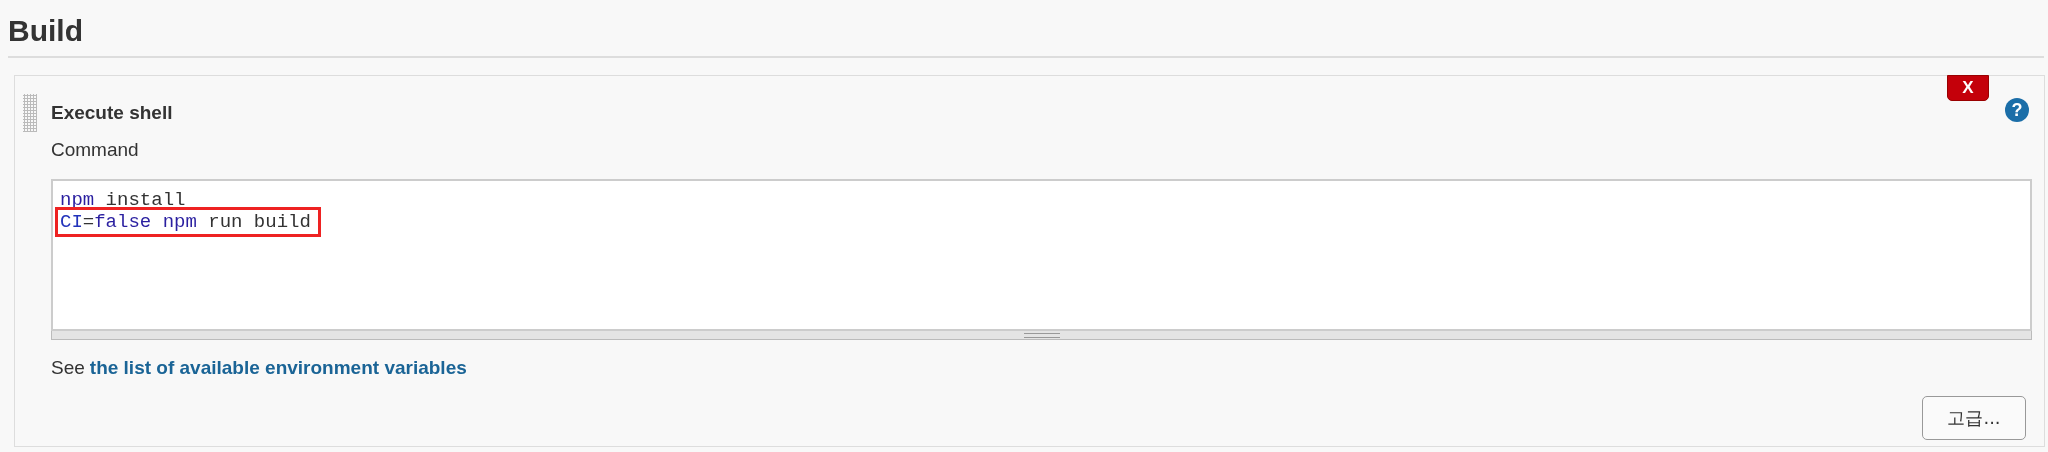 The width and height of the screenshot is (2048, 452). What do you see at coordinates (45, 31) in the screenshot?
I see `section-title: Build` at bounding box center [45, 31].